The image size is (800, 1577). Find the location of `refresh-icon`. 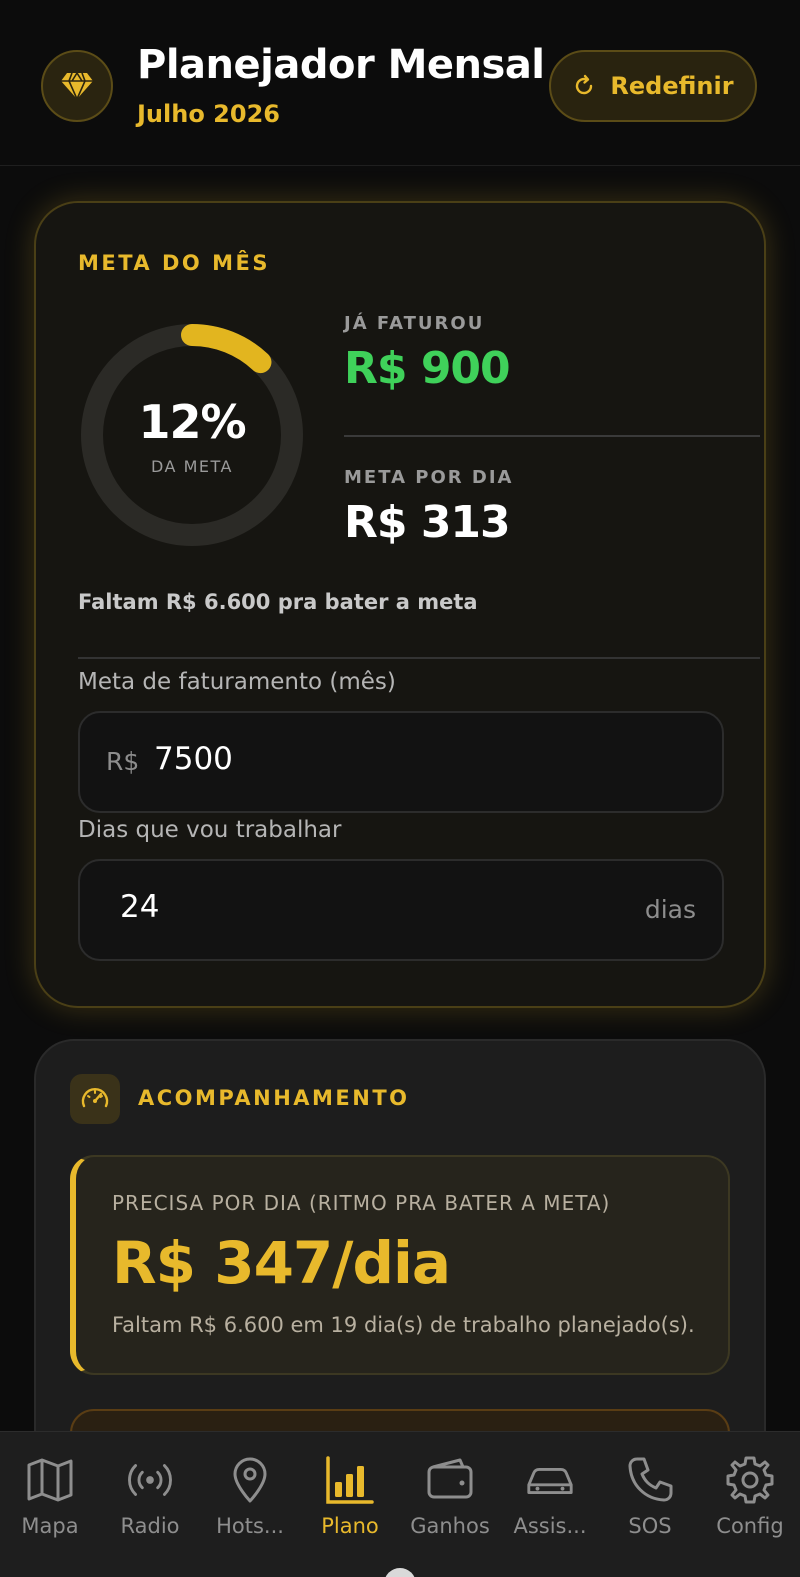

refresh-icon is located at coordinates (584, 84).